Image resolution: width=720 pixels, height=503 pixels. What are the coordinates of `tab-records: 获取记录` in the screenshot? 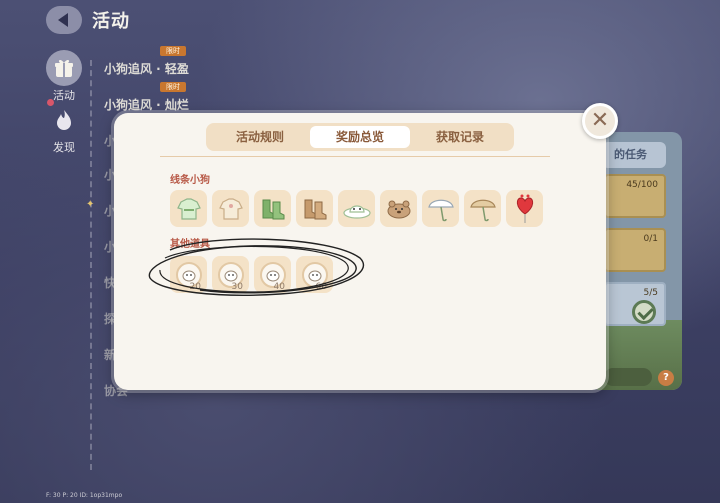 It's located at (460, 137).